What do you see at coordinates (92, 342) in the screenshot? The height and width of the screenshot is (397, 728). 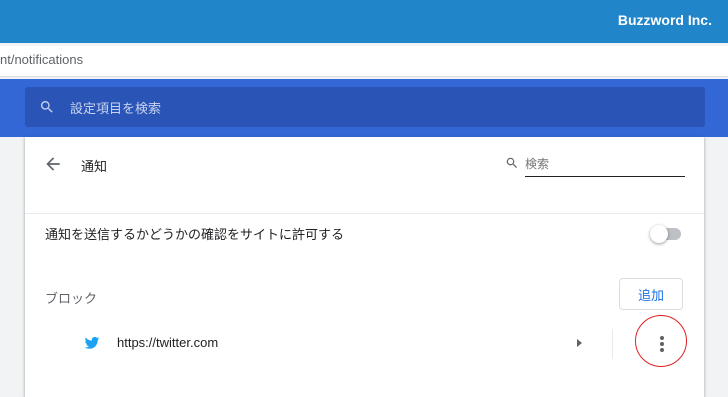 I see `twitter-icon` at bounding box center [92, 342].